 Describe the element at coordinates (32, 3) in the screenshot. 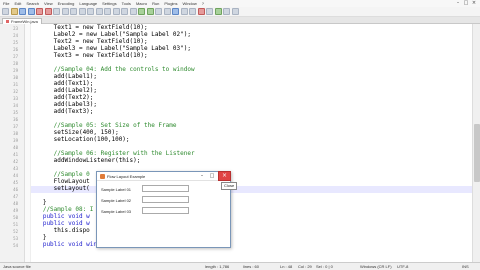

I see `menu-item: Search` at that location.